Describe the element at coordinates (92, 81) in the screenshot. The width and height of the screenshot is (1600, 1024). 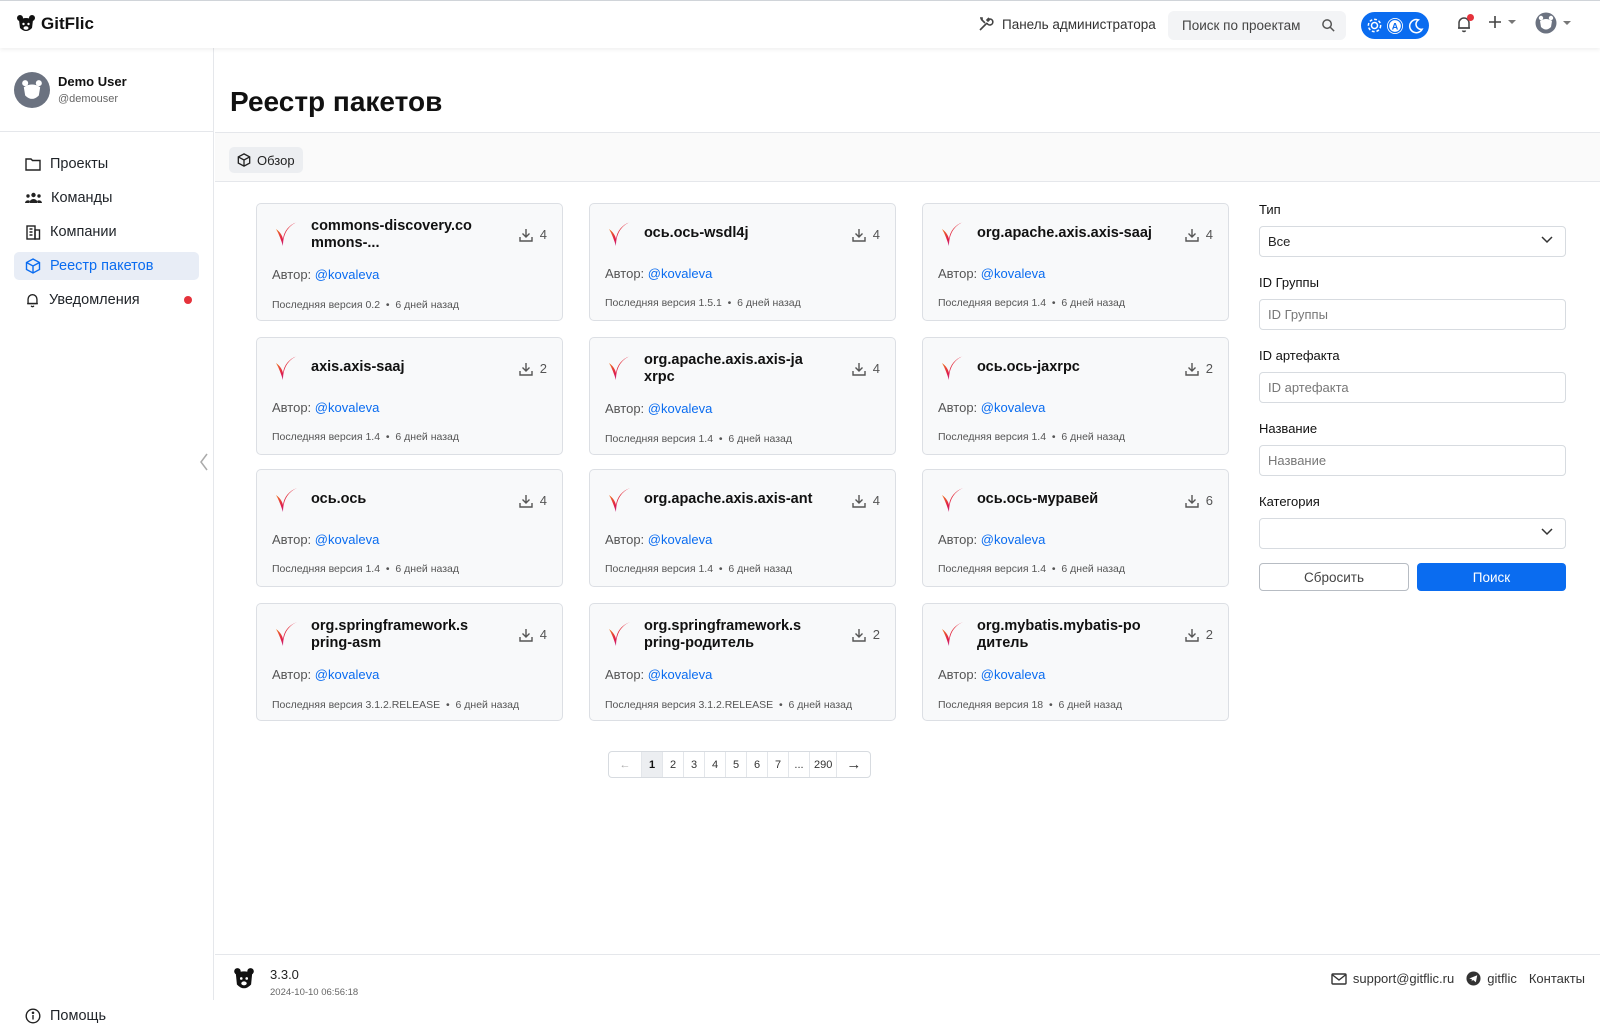
I see `user-name: Demo User` at that location.